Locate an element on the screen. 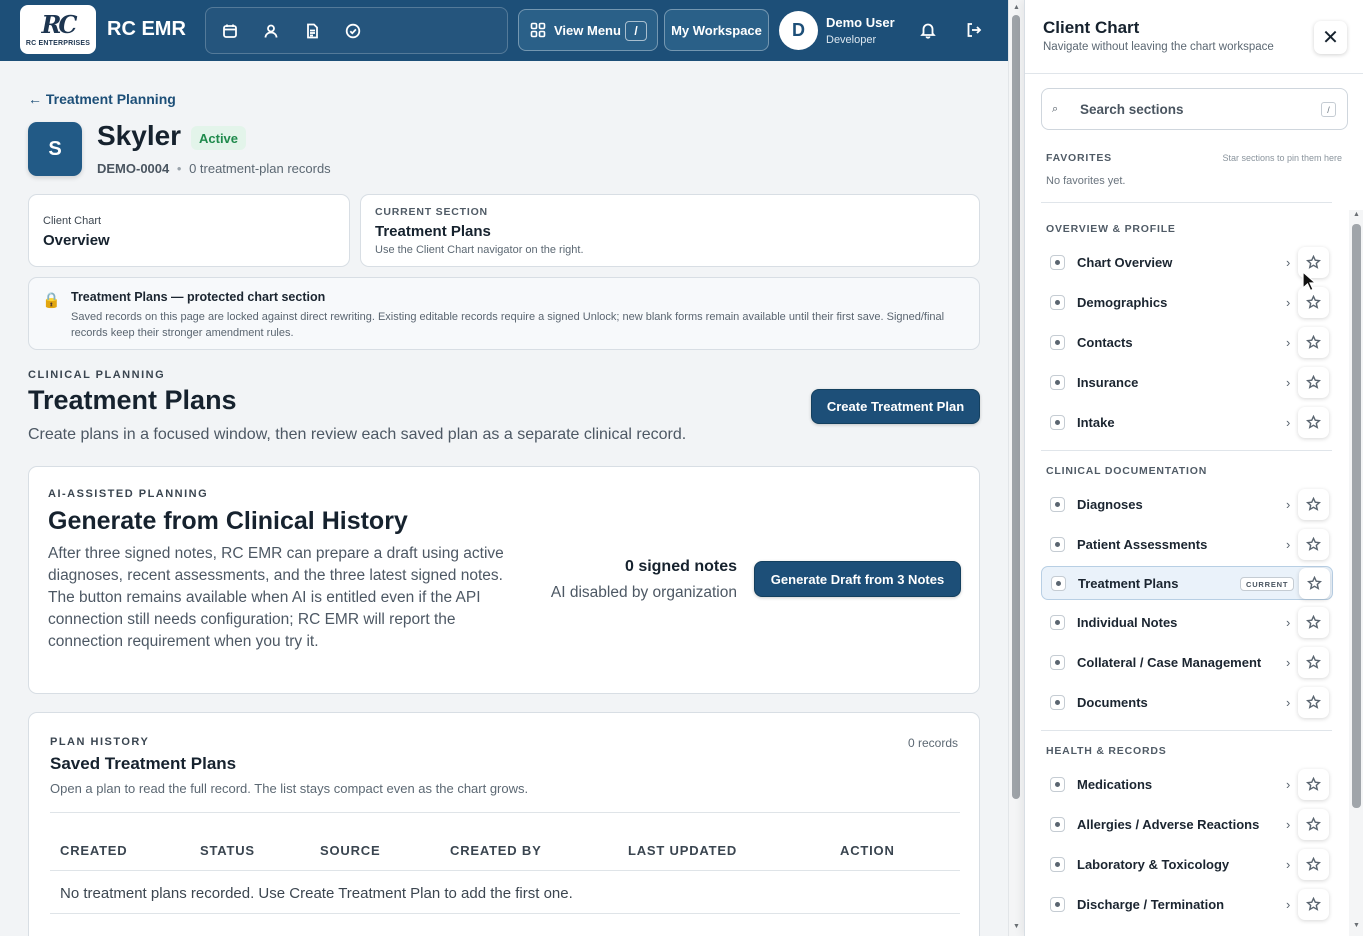 The width and height of the screenshot is (1363, 936). sidebar-item-chart-overview: Chart Overview › is located at coordinates (1187, 263).